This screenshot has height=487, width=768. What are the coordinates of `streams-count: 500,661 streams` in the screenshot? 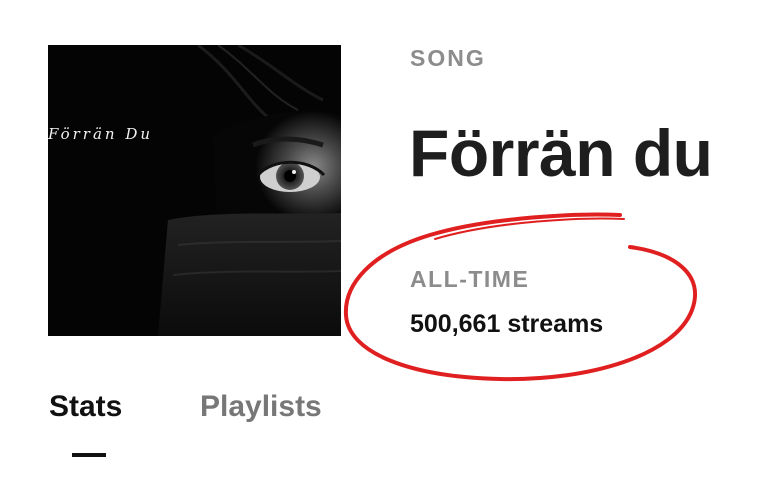 It's located at (507, 324).